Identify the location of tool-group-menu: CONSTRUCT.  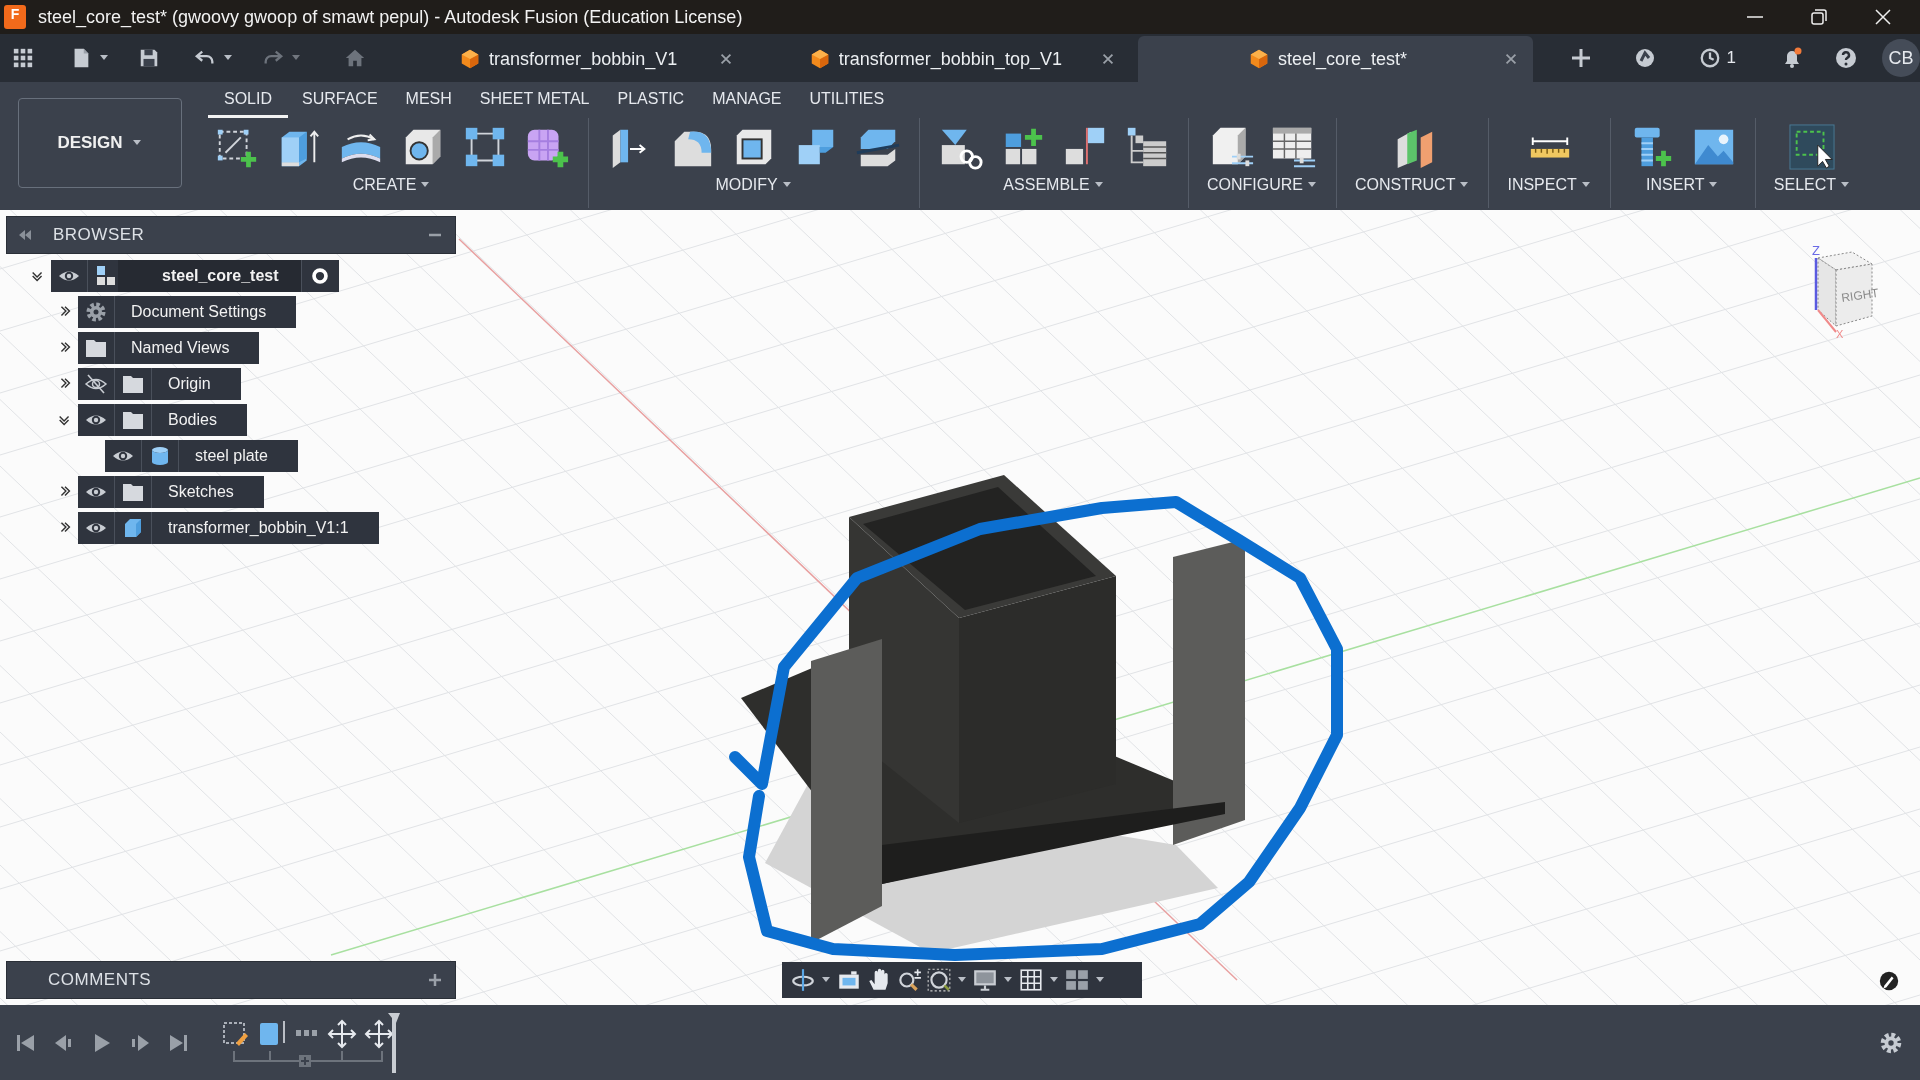
(1413, 185).